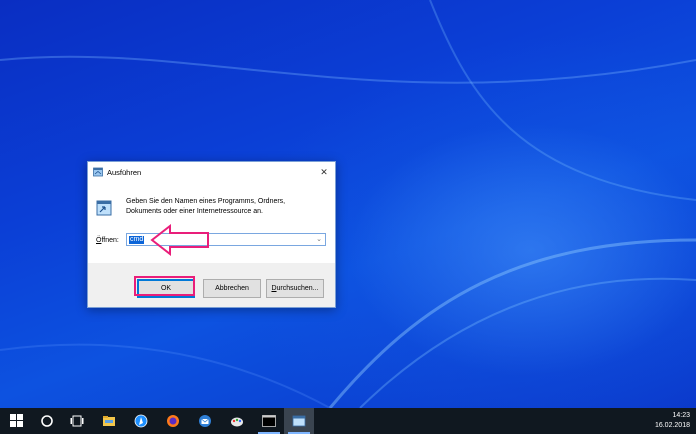 This screenshot has width=696, height=434. I want to click on taskbar-run-dialog, so click(299, 421).